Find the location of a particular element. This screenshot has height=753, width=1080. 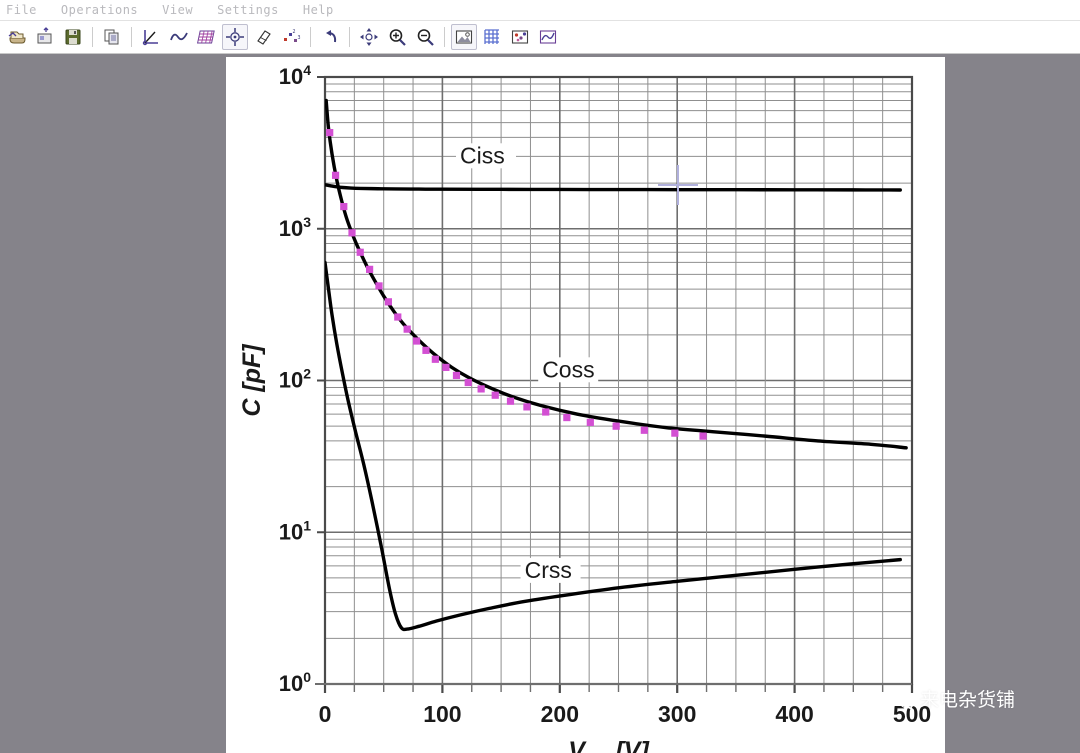

menu-settings: Settings is located at coordinates (248, 10).